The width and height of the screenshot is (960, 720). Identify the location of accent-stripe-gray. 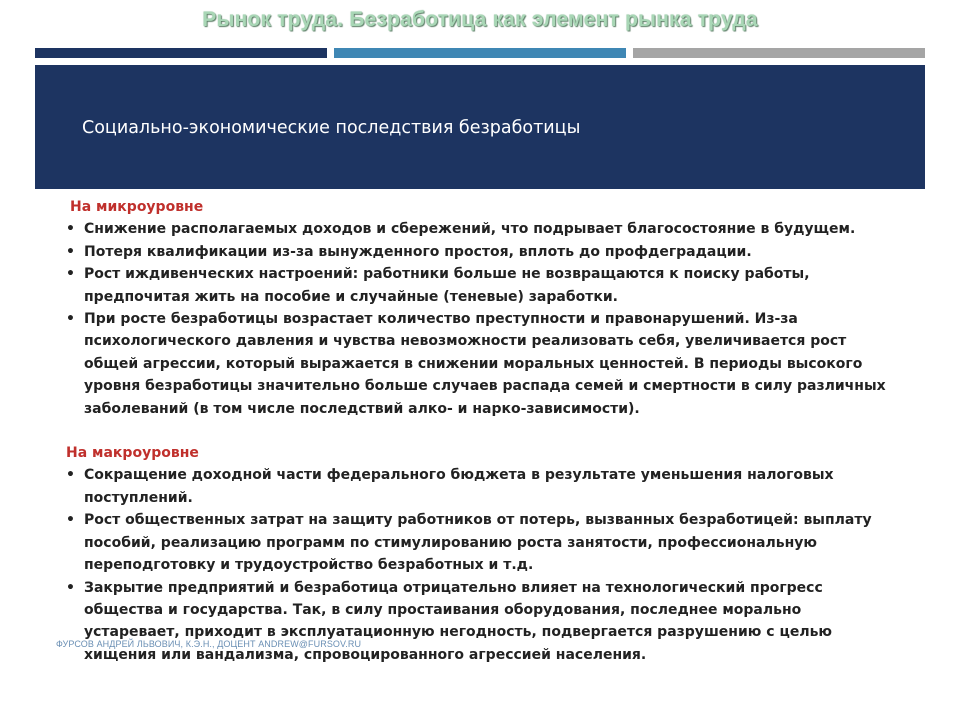
(779, 53).